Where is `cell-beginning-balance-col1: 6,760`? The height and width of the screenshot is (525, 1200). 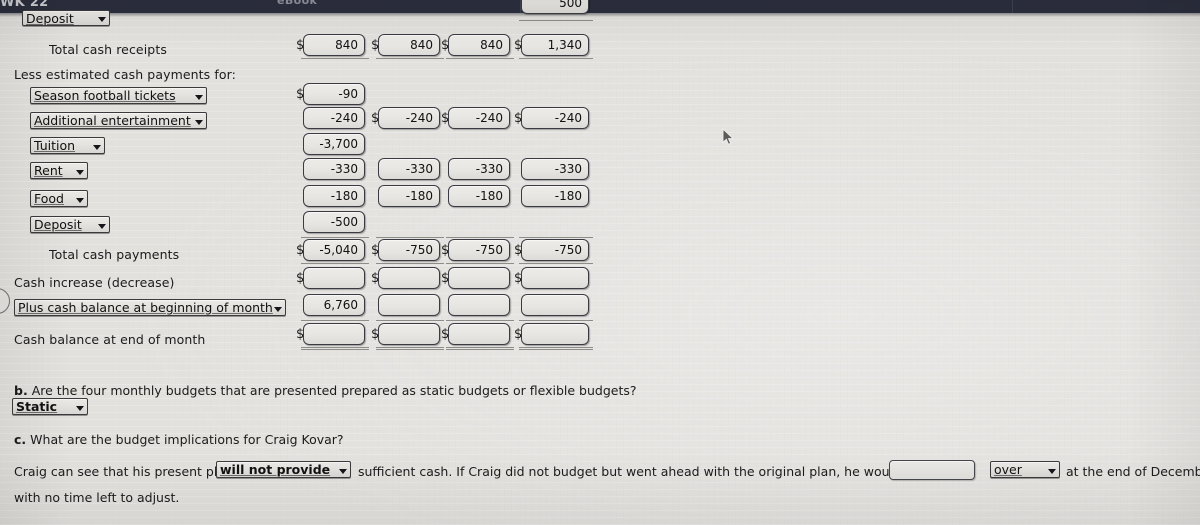 cell-beginning-balance-col1: 6,760 is located at coordinates (334, 305).